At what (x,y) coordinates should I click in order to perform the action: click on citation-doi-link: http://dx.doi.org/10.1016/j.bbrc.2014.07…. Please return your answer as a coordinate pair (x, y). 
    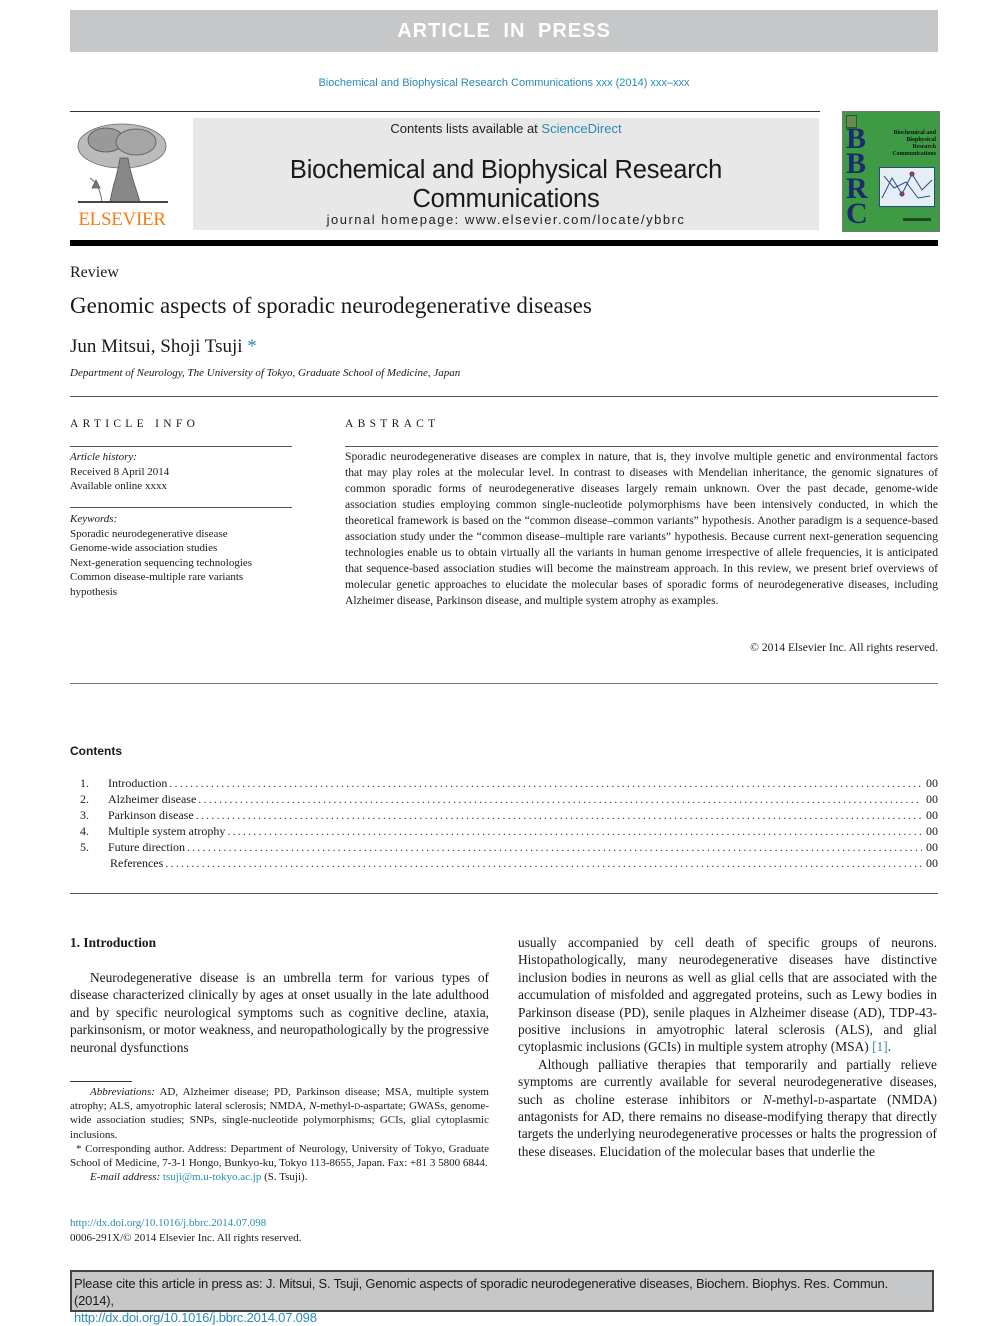
    Looking at the image, I should click on (502, 1317).